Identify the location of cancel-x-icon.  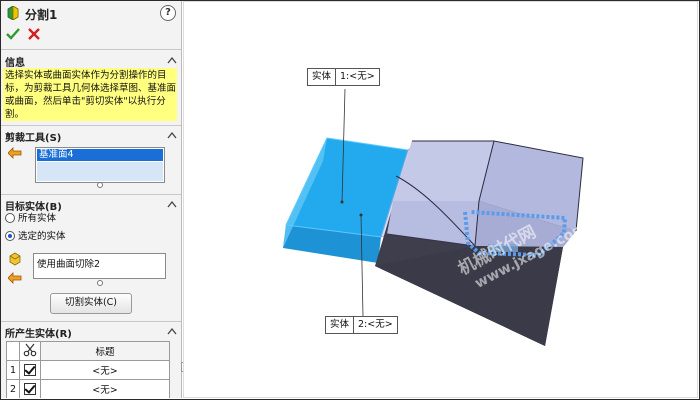
(34, 34).